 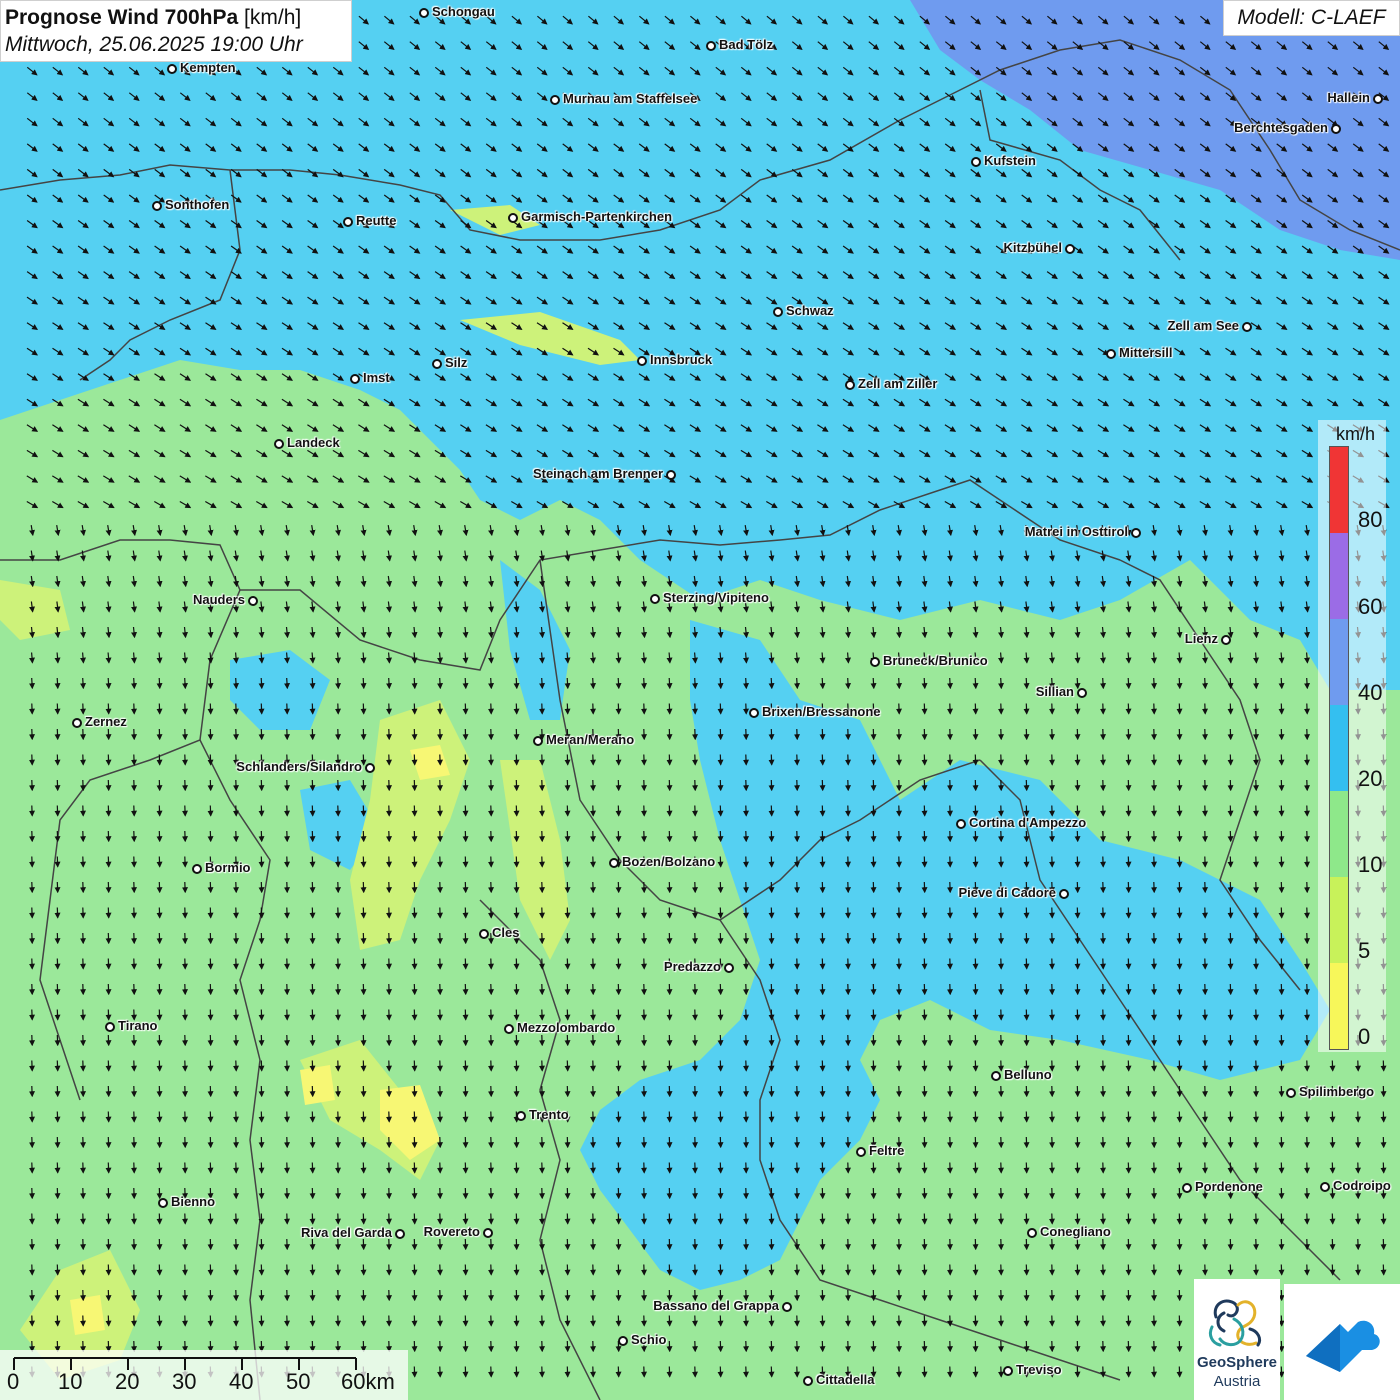 I want to click on geosphere-logo: GeoSphere Austria, so click(x=1237, y=1339).